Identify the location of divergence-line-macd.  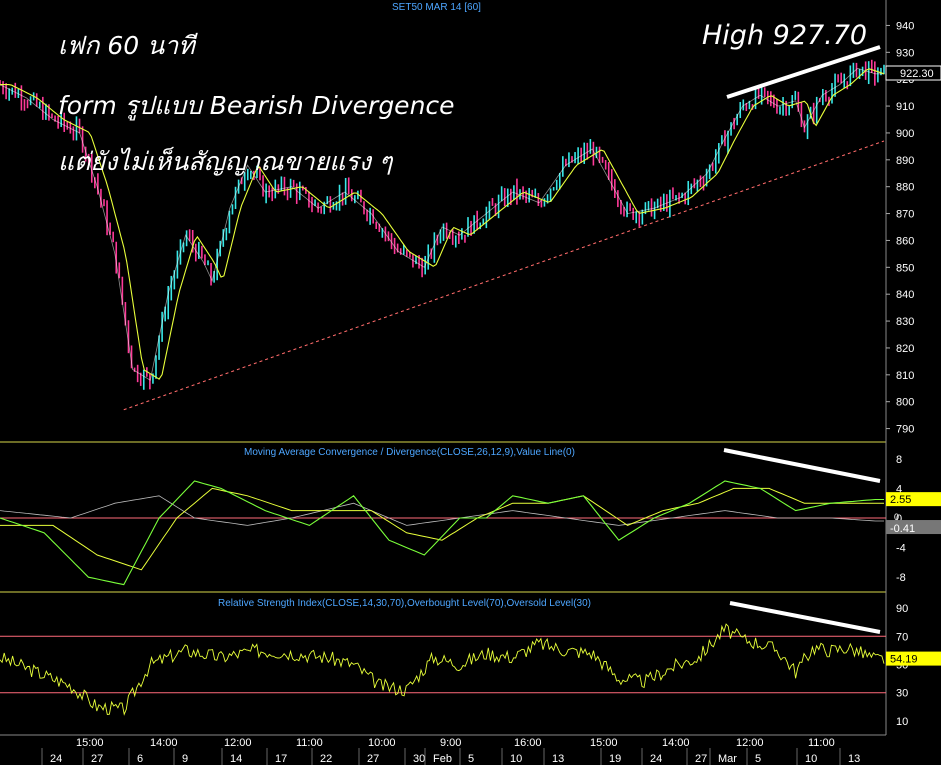
(802, 465).